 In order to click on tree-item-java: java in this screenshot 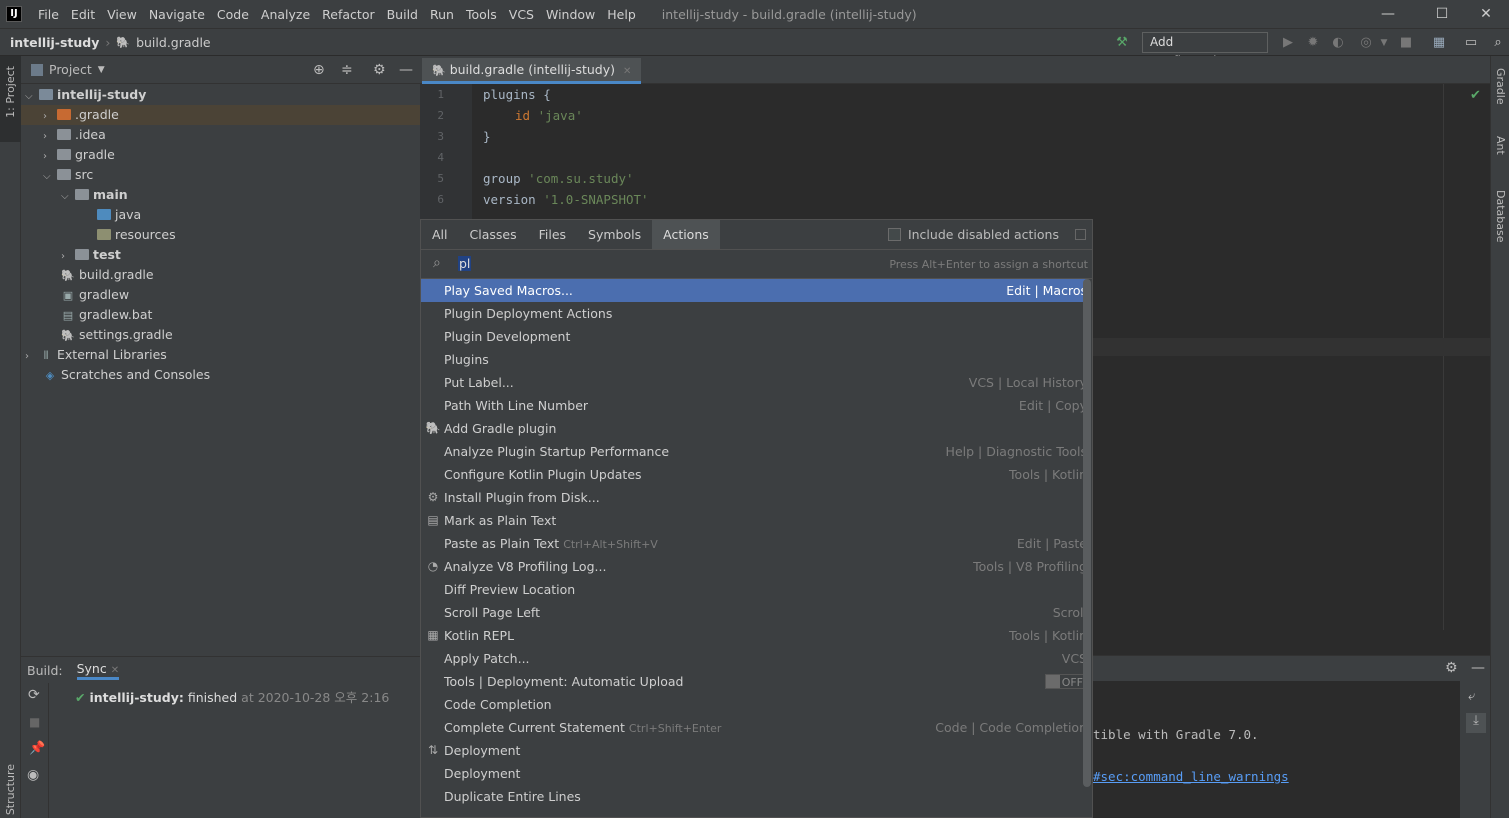, I will do `click(119, 215)`.